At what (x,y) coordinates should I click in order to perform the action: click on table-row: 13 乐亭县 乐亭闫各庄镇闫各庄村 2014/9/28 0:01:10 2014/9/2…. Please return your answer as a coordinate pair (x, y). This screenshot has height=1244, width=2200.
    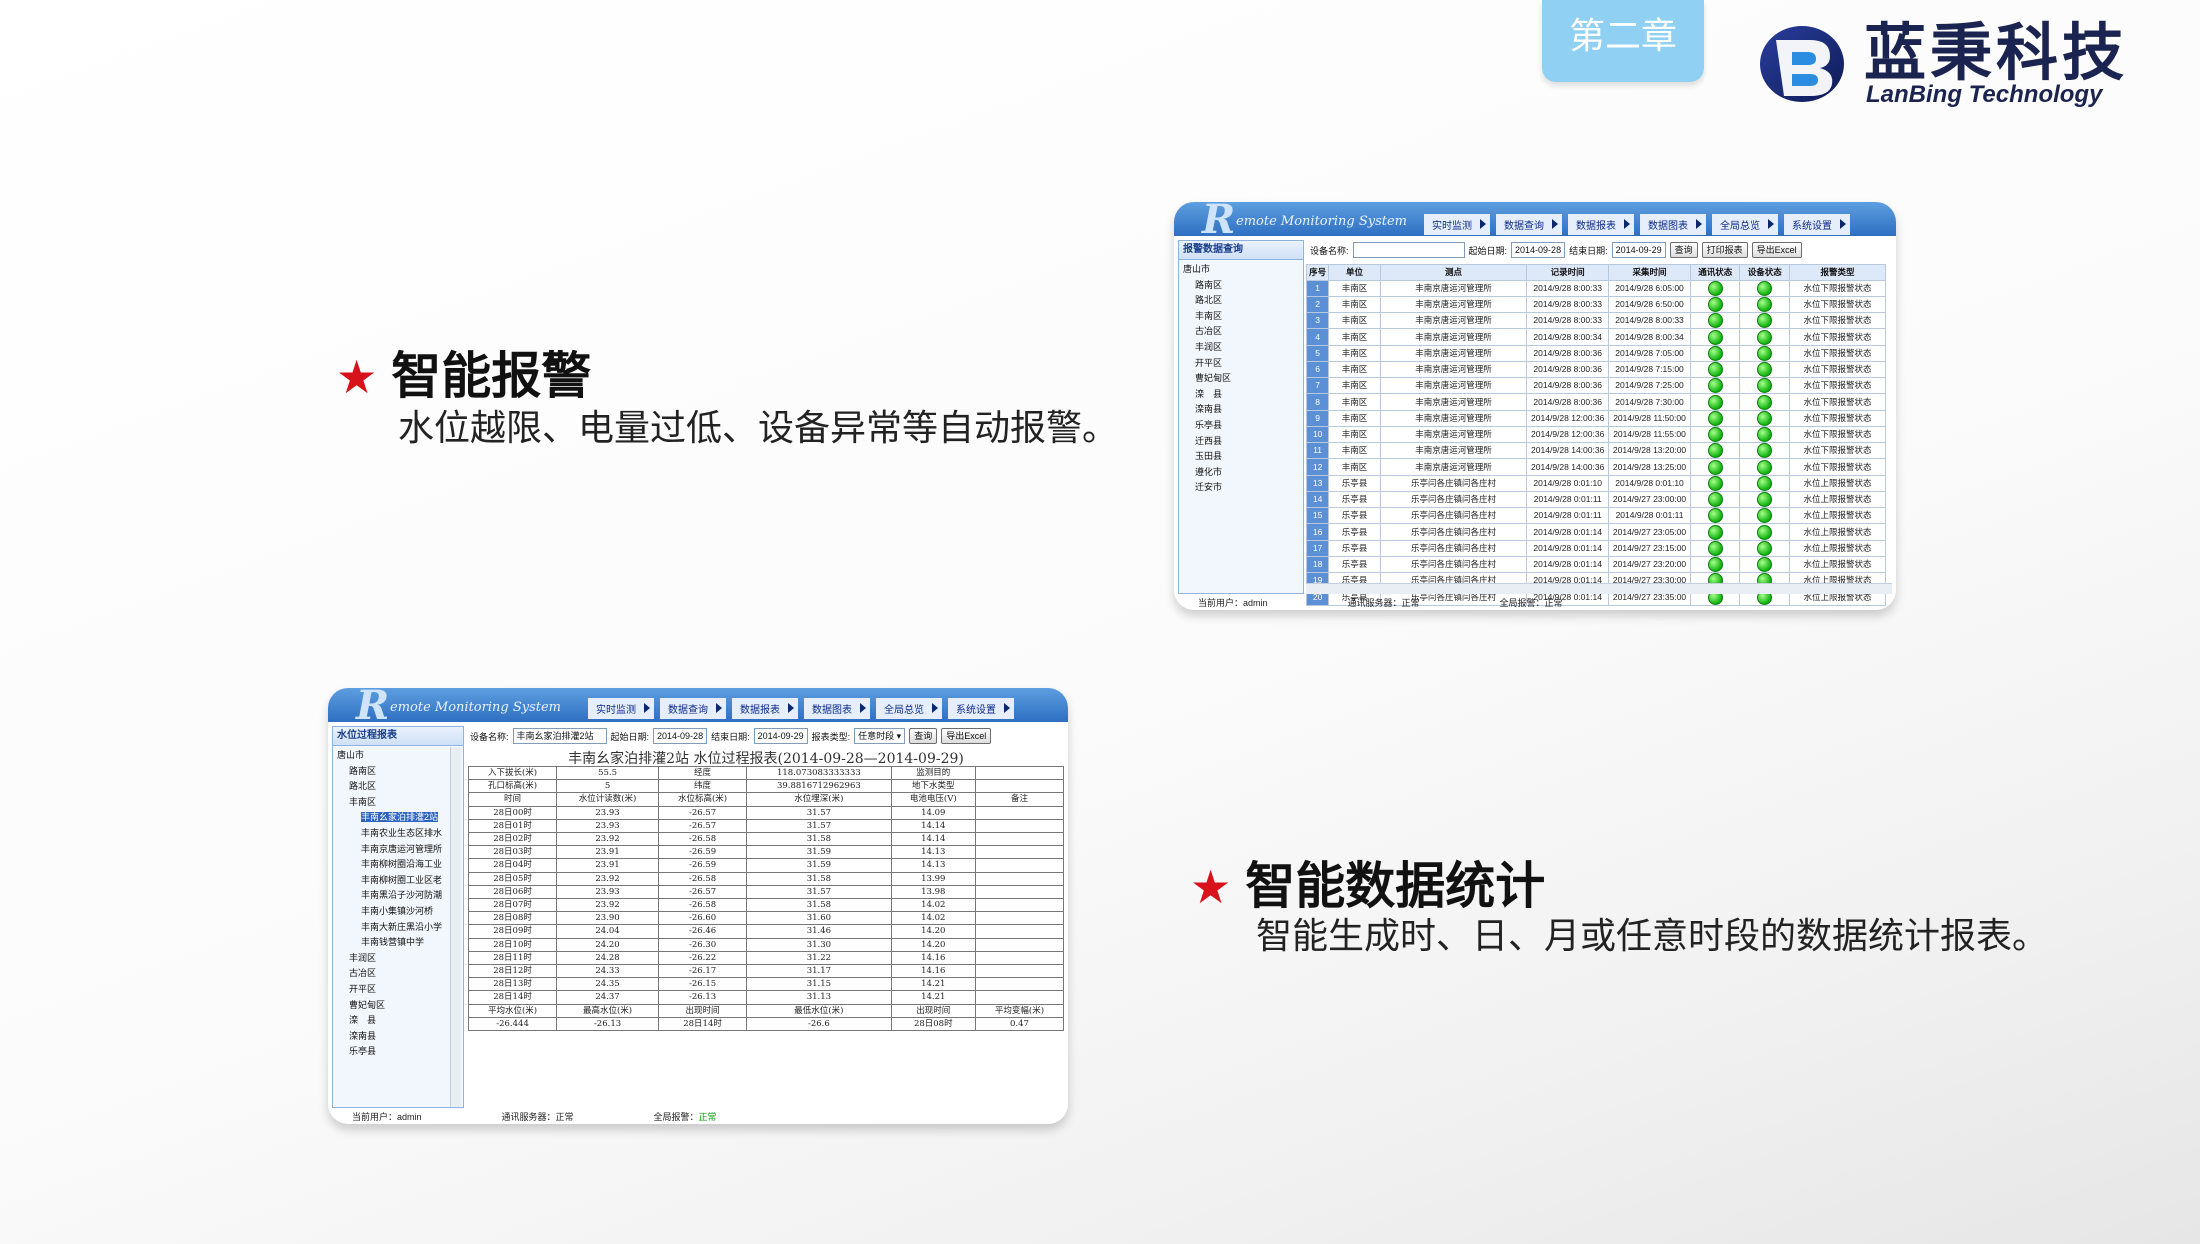
    Looking at the image, I should click on (1596, 483).